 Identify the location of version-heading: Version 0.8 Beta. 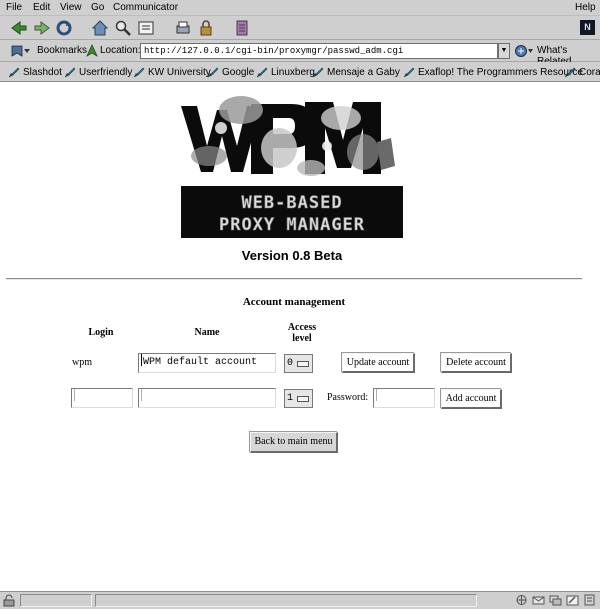
(292, 255).